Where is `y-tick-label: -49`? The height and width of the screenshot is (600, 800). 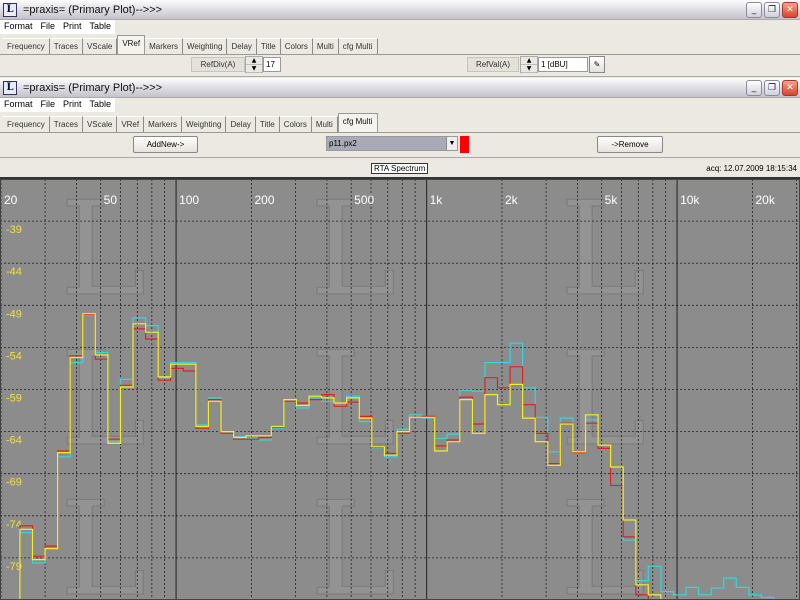
y-tick-label: -49 is located at coordinates (14, 314).